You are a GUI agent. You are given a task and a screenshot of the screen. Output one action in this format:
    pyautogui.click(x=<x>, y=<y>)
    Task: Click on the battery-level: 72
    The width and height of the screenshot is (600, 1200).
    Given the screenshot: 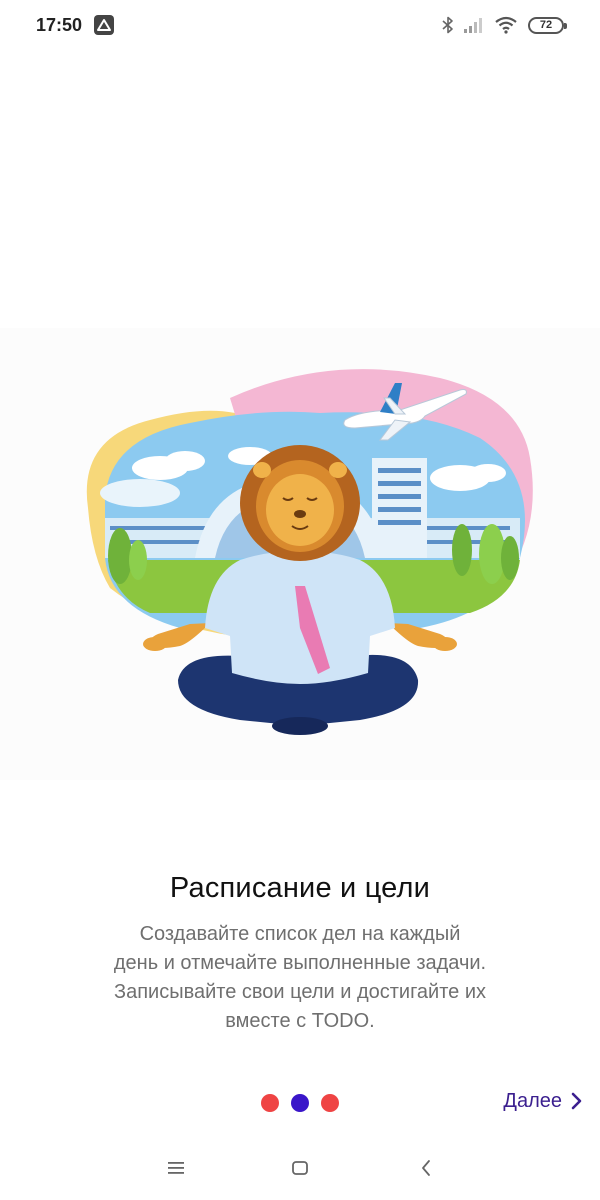 What is the action you would take?
    pyautogui.click(x=546, y=25)
    